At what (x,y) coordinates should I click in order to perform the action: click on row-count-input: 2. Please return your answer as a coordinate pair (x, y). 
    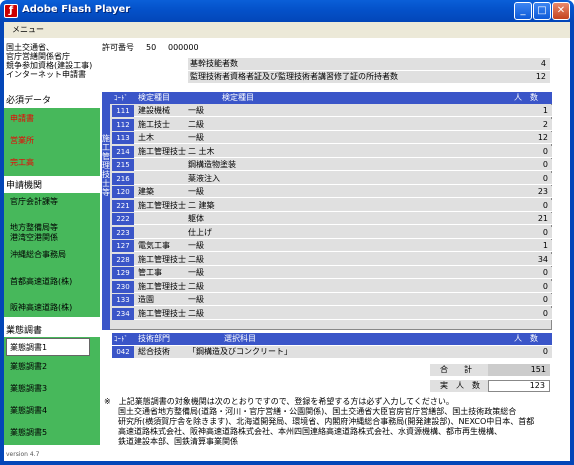
    Looking at the image, I should click on (545, 125).